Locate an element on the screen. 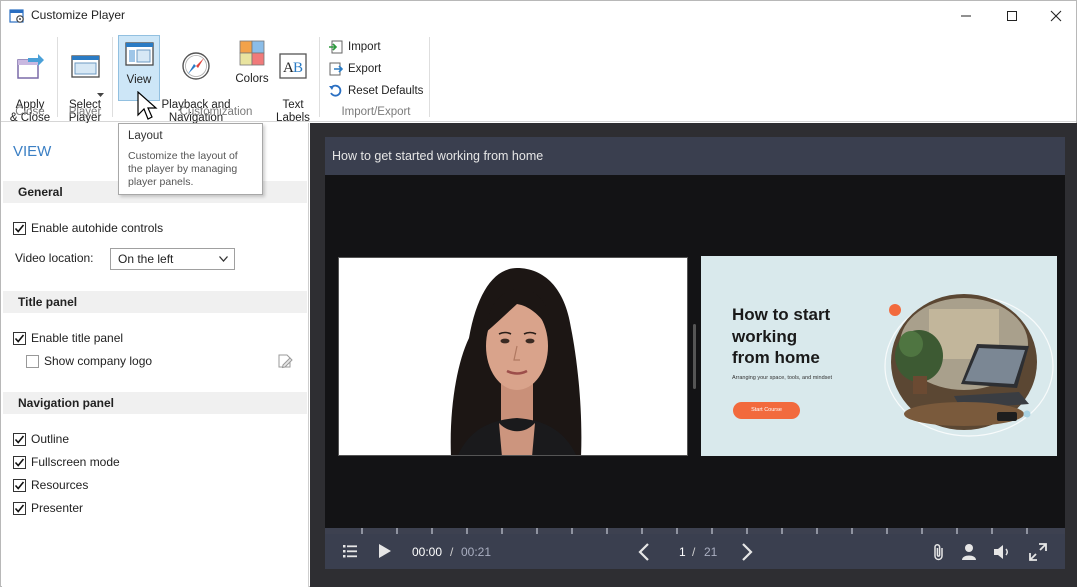  start-course-button: Start Course is located at coordinates (766, 410).